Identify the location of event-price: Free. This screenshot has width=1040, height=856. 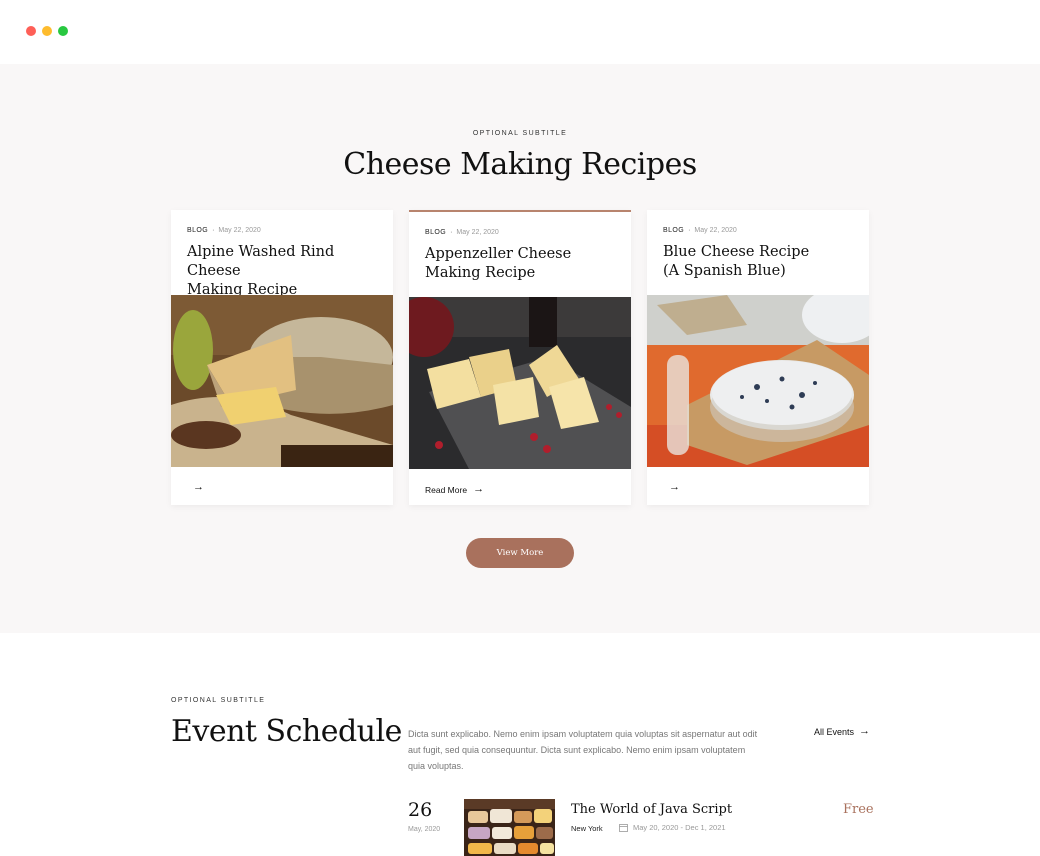
(858, 809).